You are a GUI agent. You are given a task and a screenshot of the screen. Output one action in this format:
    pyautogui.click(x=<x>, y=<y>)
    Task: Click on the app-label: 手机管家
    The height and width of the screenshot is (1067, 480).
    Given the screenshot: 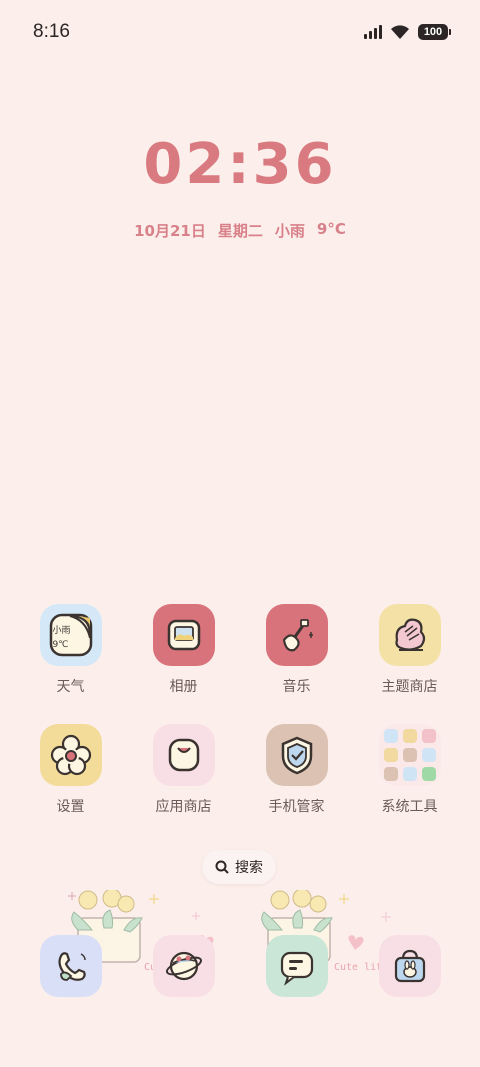 What is the action you would take?
    pyautogui.click(x=296, y=807)
    